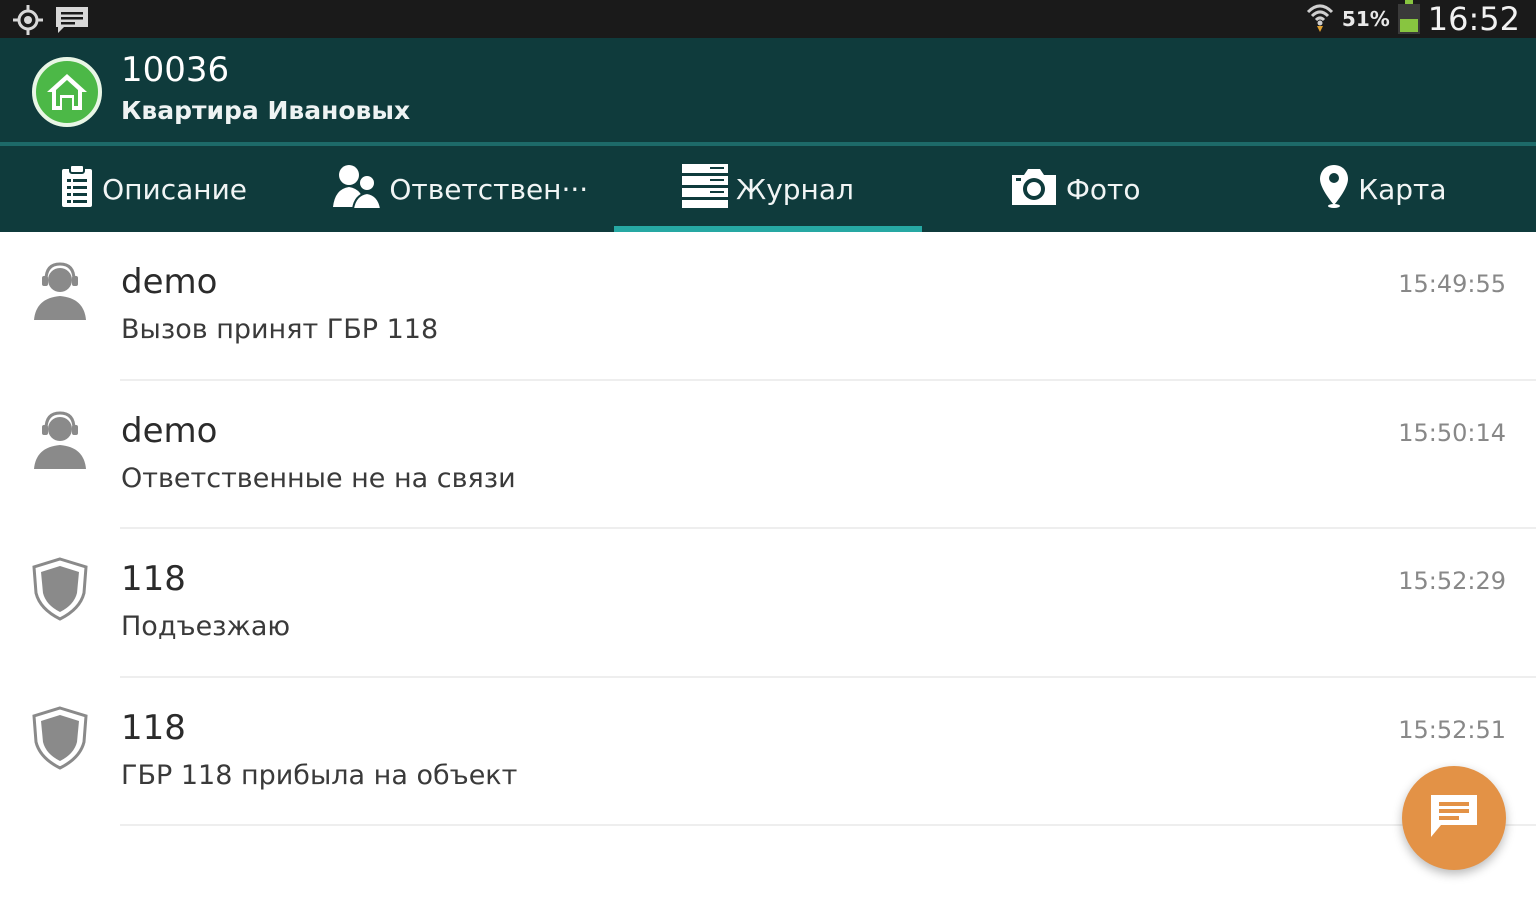 Image resolution: width=1536 pixels, height=900 pixels. What do you see at coordinates (266, 110) in the screenshot?
I see `object-name: Квартира Ивановых` at bounding box center [266, 110].